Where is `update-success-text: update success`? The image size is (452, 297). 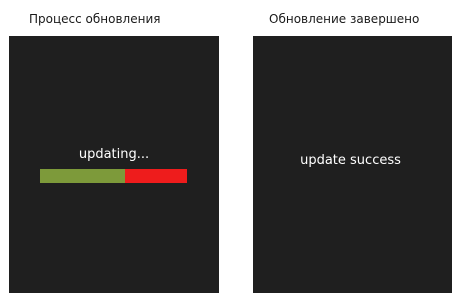
update-success-text: update success is located at coordinates (350, 160).